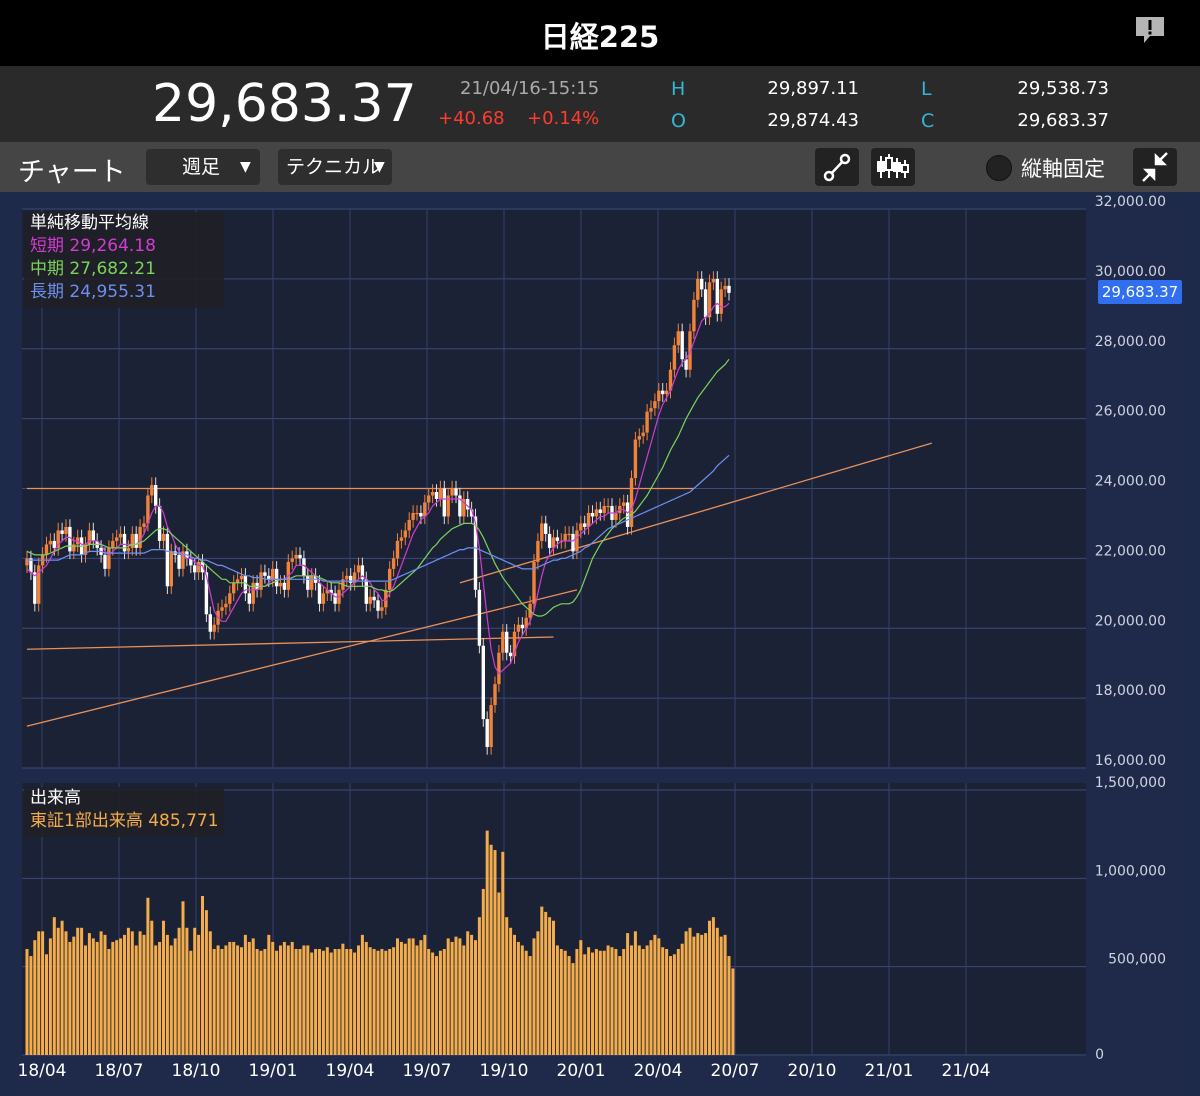  Describe the element at coordinates (928, 121) in the screenshot. I see `close-label: C` at that location.